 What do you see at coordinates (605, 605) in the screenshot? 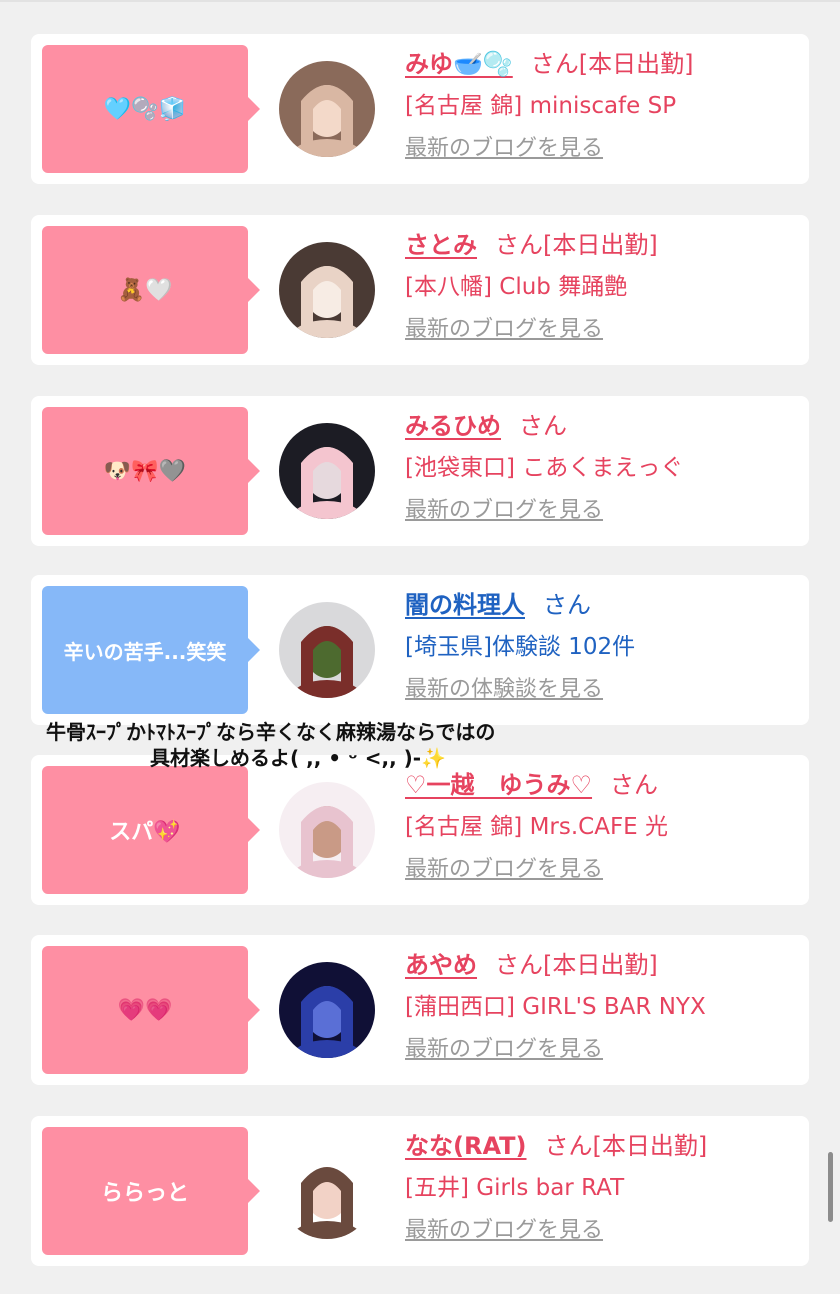
I see `name-line: 闇の料理人 さん` at bounding box center [605, 605].